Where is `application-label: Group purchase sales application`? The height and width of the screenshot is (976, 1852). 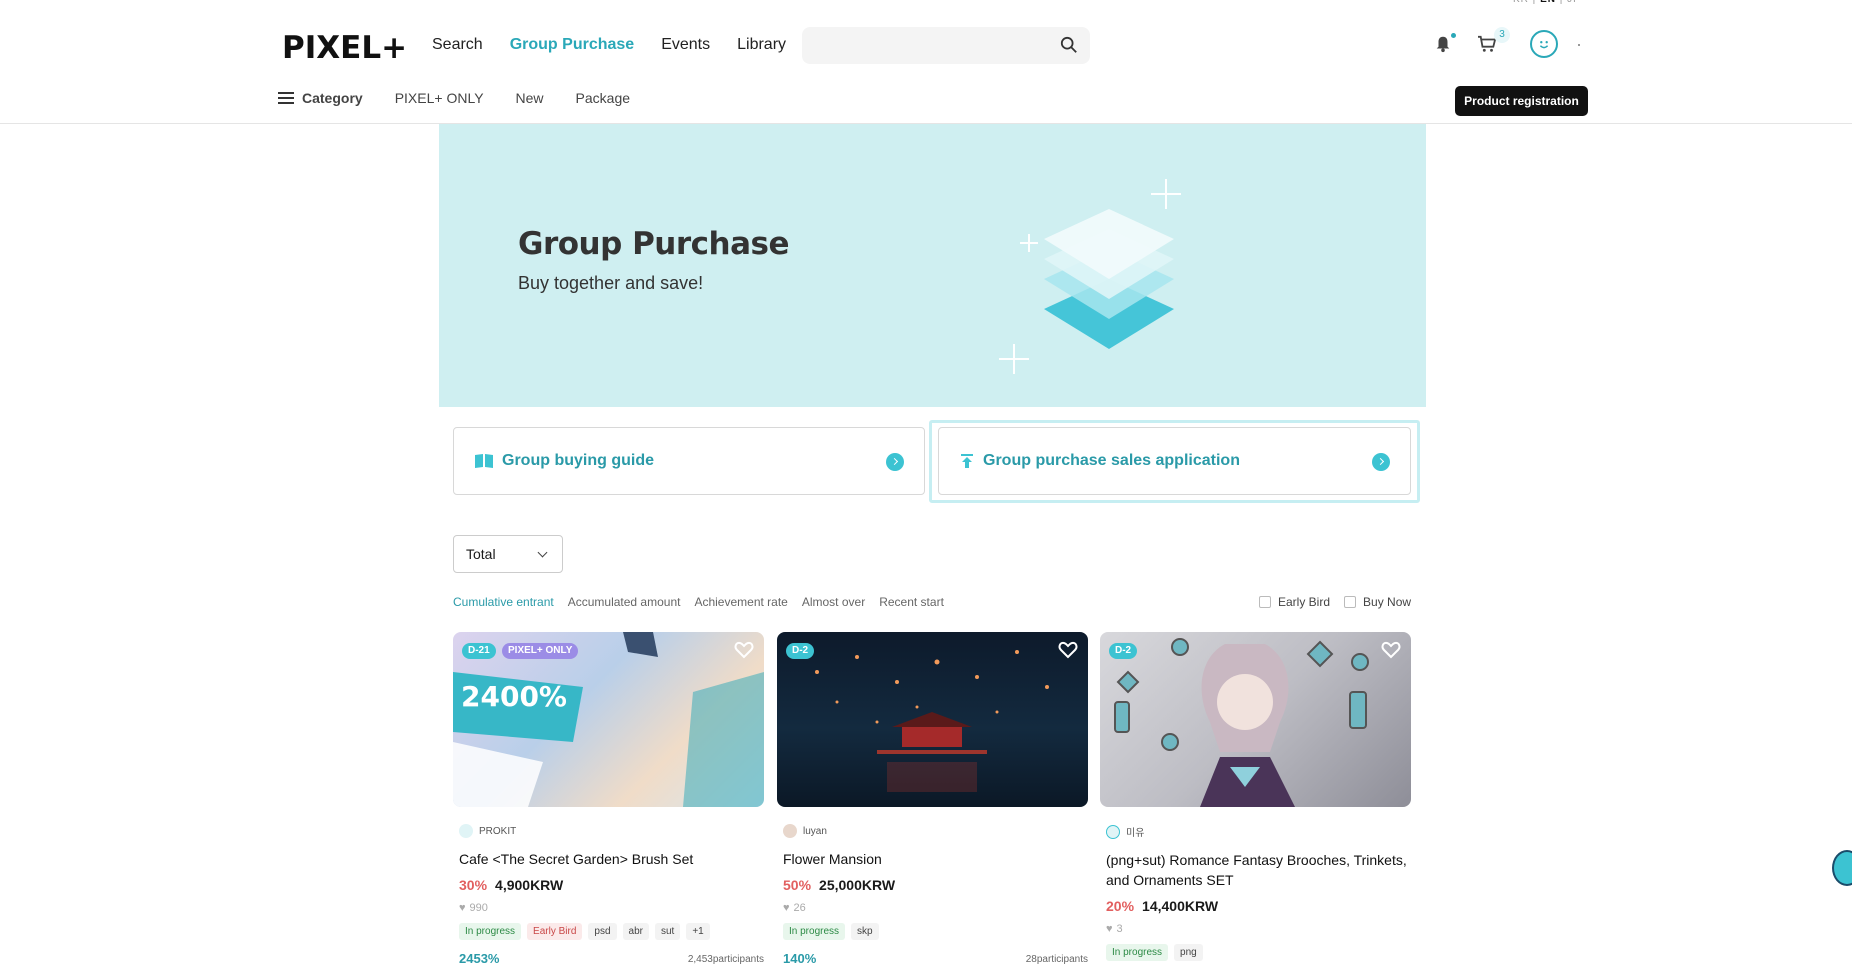 application-label: Group purchase sales application is located at coordinates (1111, 460).